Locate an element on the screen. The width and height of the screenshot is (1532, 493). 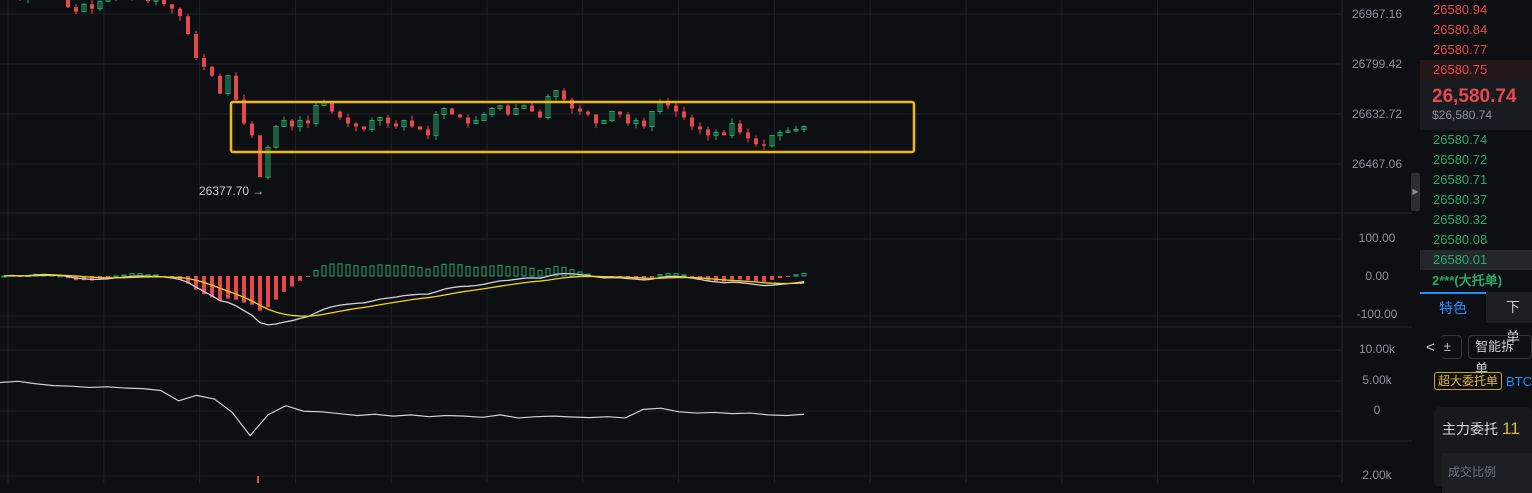
ask-row: 26580.75 is located at coordinates (1476, 70).